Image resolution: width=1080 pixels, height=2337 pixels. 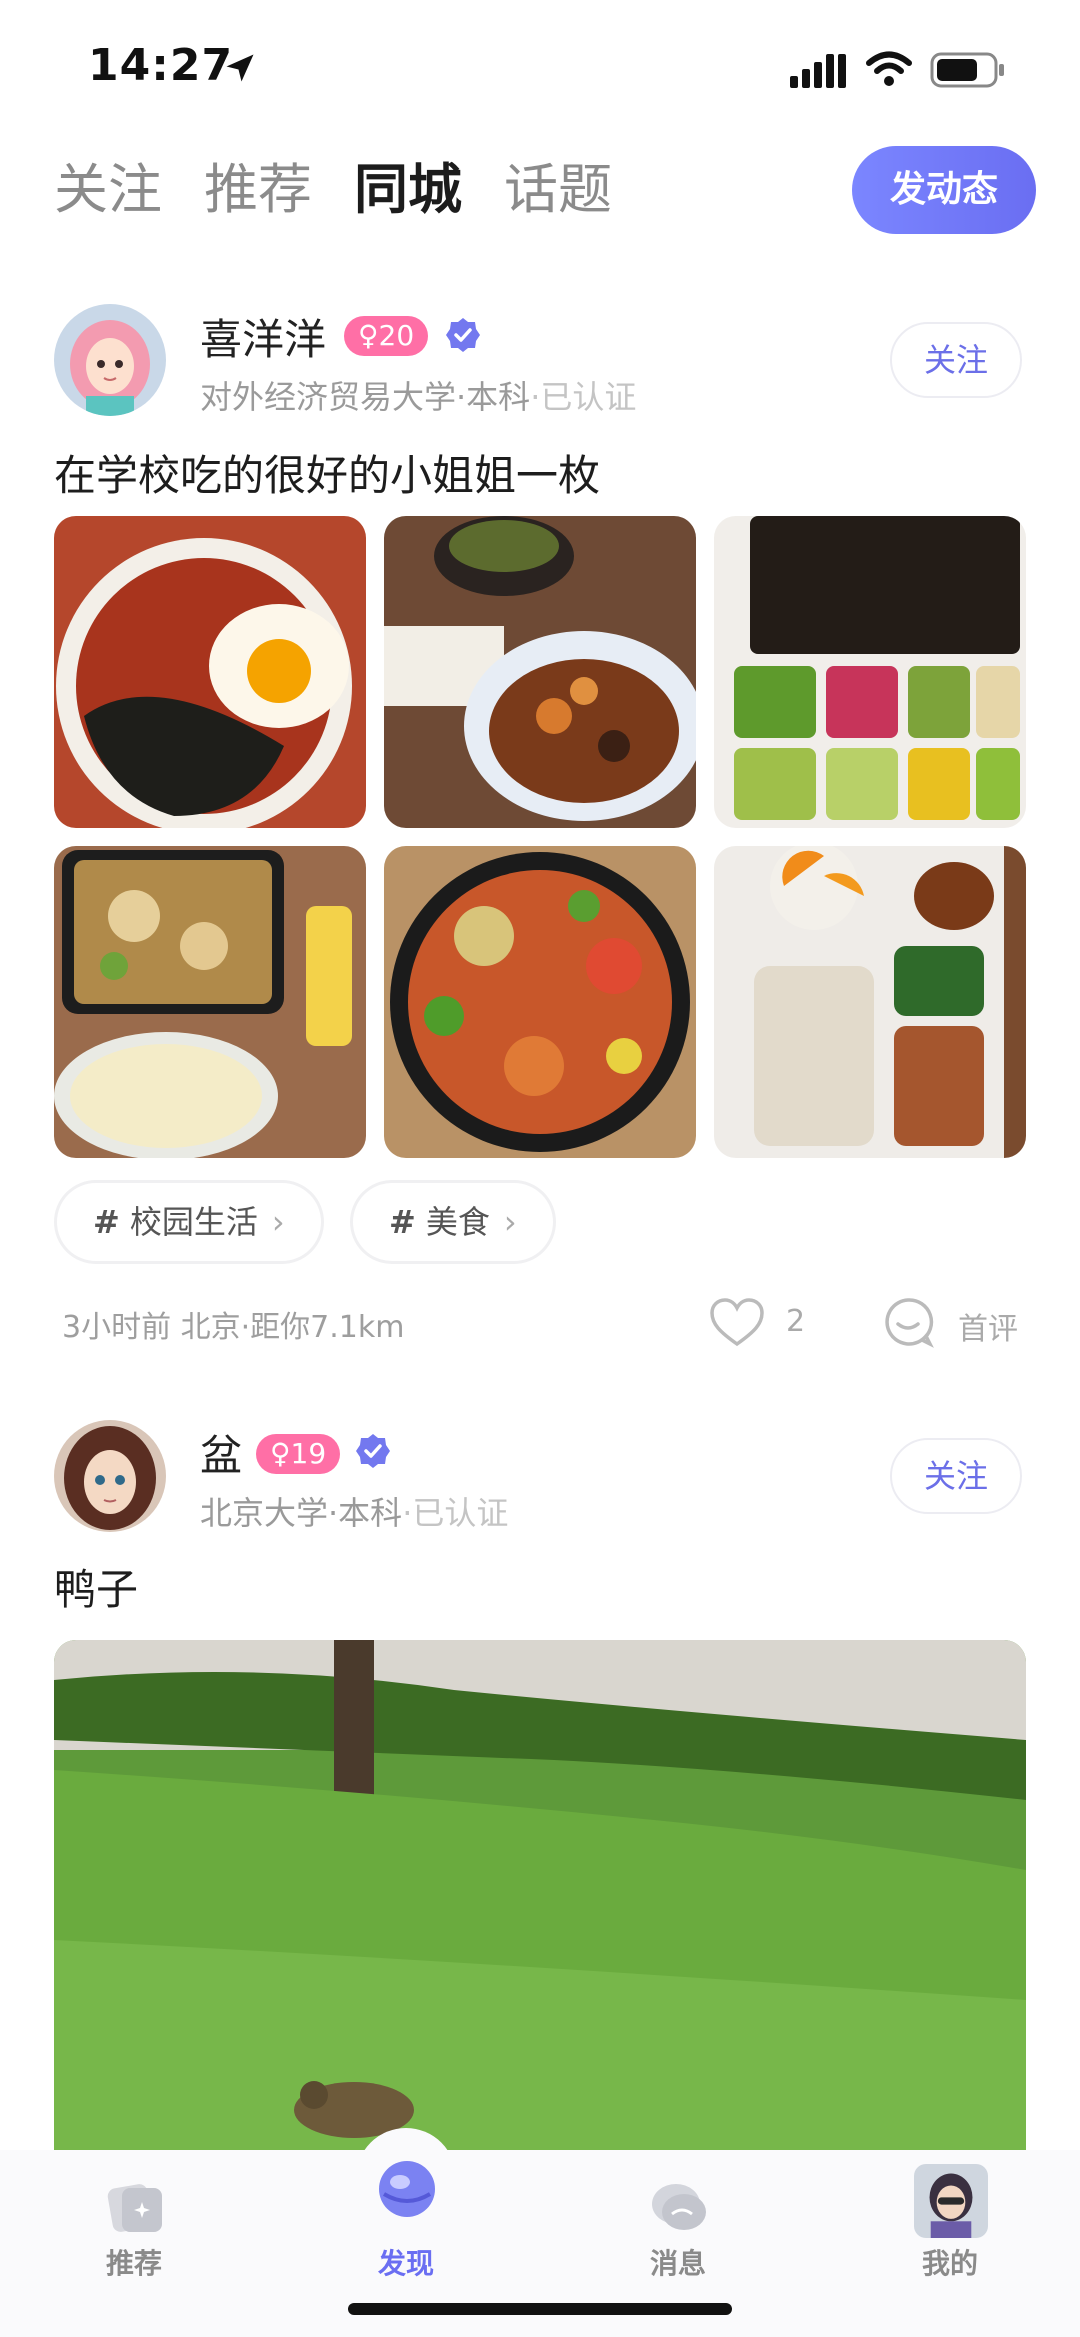 What do you see at coordinates (161, 65) in the screenshot?
I see `status-time: 14:27` at bounding box center [161, 65].